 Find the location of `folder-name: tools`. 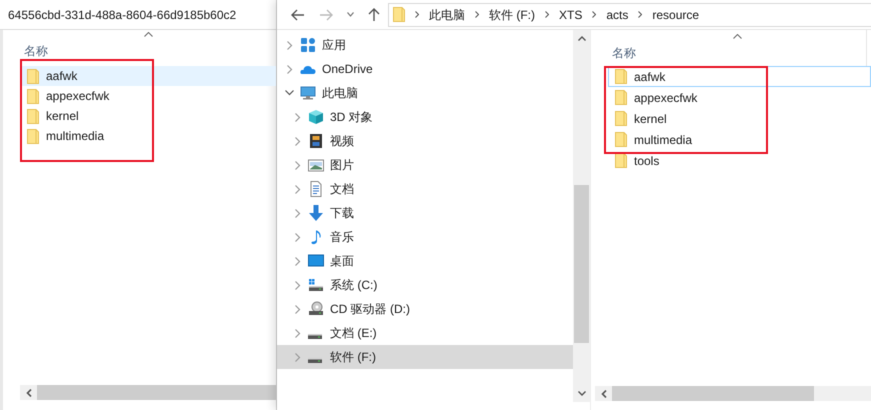

folder-name: tools is located at coordinates (647, 161).